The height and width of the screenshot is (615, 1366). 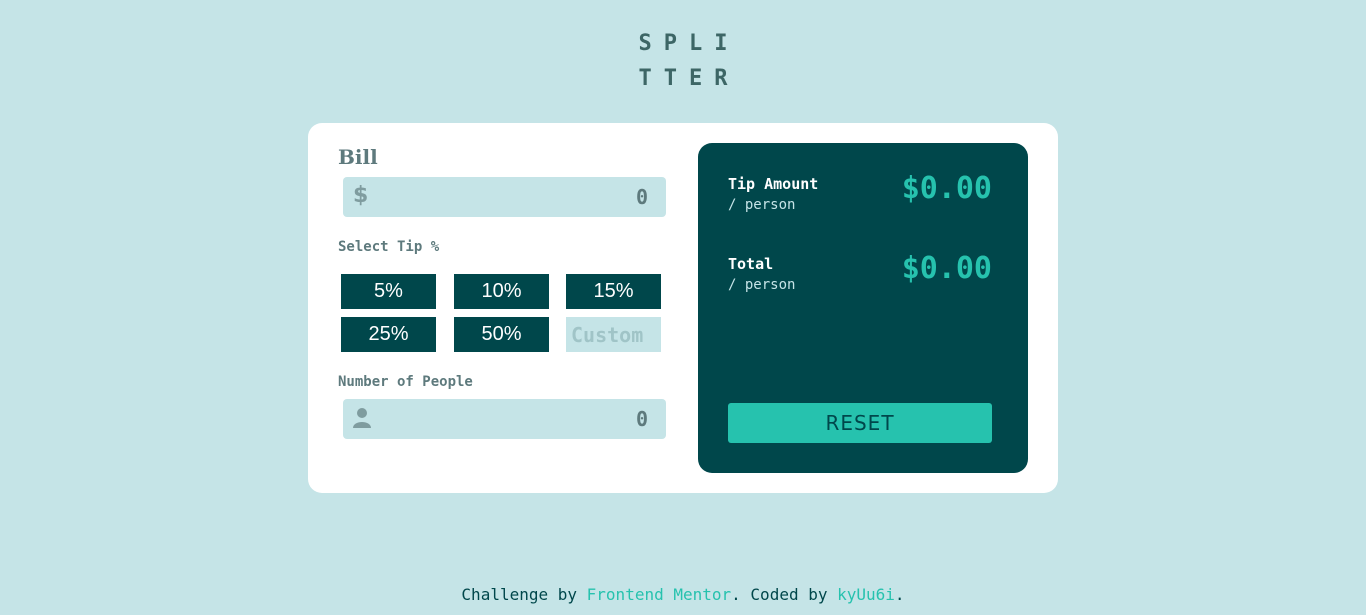 I want to click on people-field, so click(x=504, y=419).